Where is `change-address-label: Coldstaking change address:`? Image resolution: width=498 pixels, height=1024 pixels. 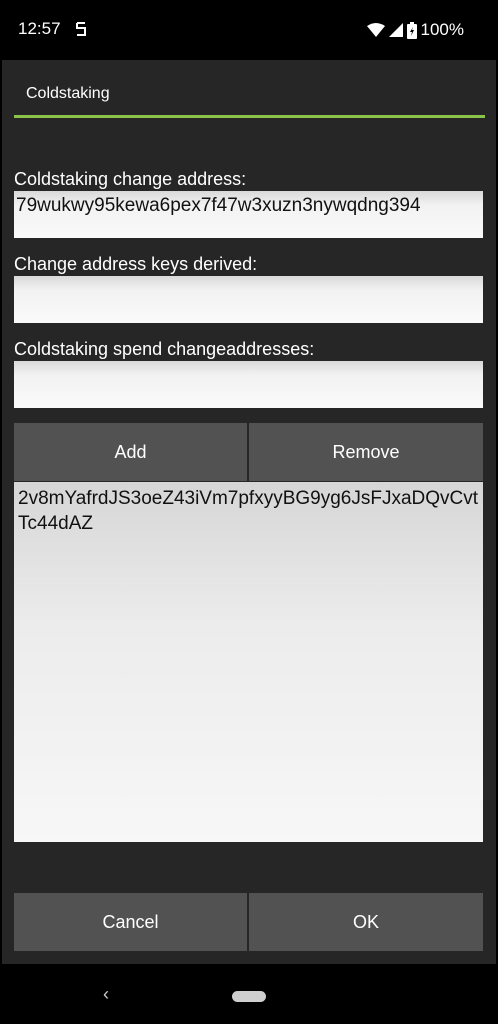
change-address-label: Coldstaking change address: is located at coordinates (130, 179).